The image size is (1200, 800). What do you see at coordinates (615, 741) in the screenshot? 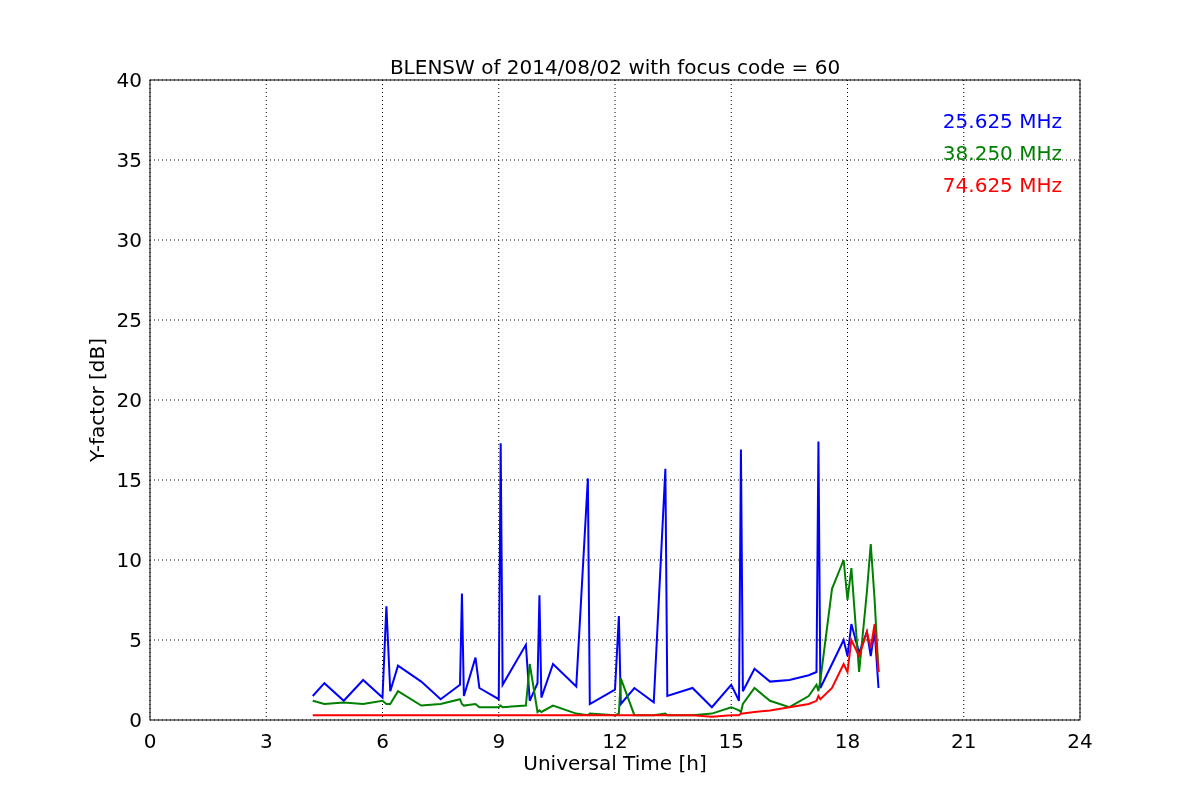
I see `x-tick-label: 12` at bounding box center [615, 741].